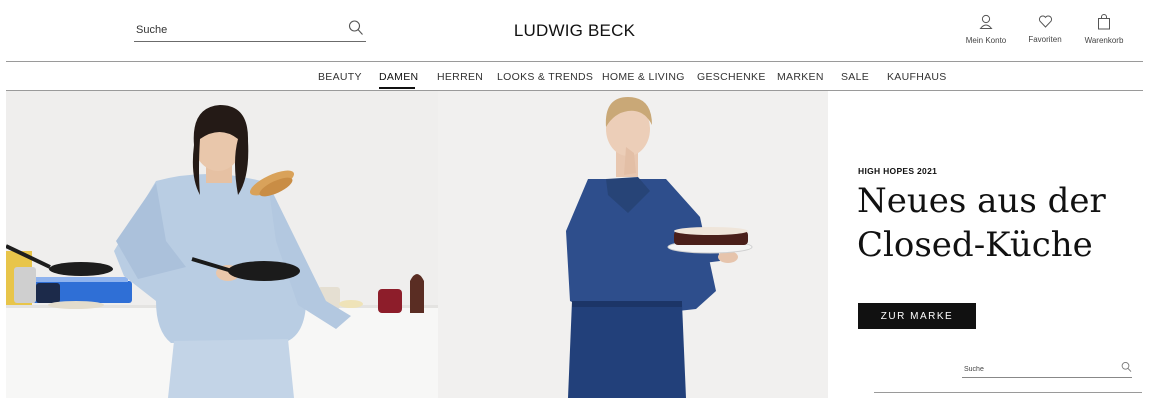 Image resolution: width=1149 pixels, height=398 pixels. What do you see at coordinates (731, 77) in the screenshot?
I see `nav-item-geschenke: GESCHENKE` at bounding box center [731, 77].